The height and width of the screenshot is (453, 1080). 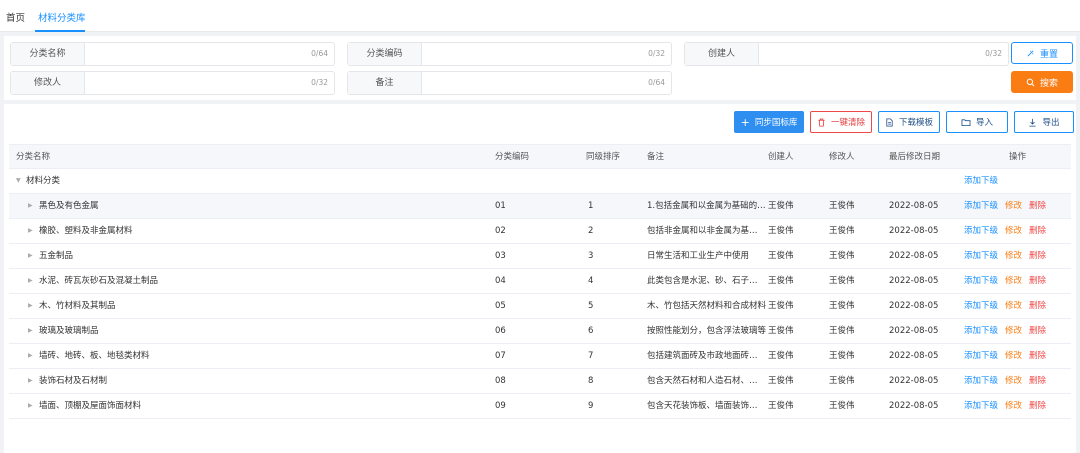 What do you see at coordinates (706, 206) in the screenshot?
I see `row-remark: 1.包括金属和以金属为基础的合金` at bounding box center [706, 206].